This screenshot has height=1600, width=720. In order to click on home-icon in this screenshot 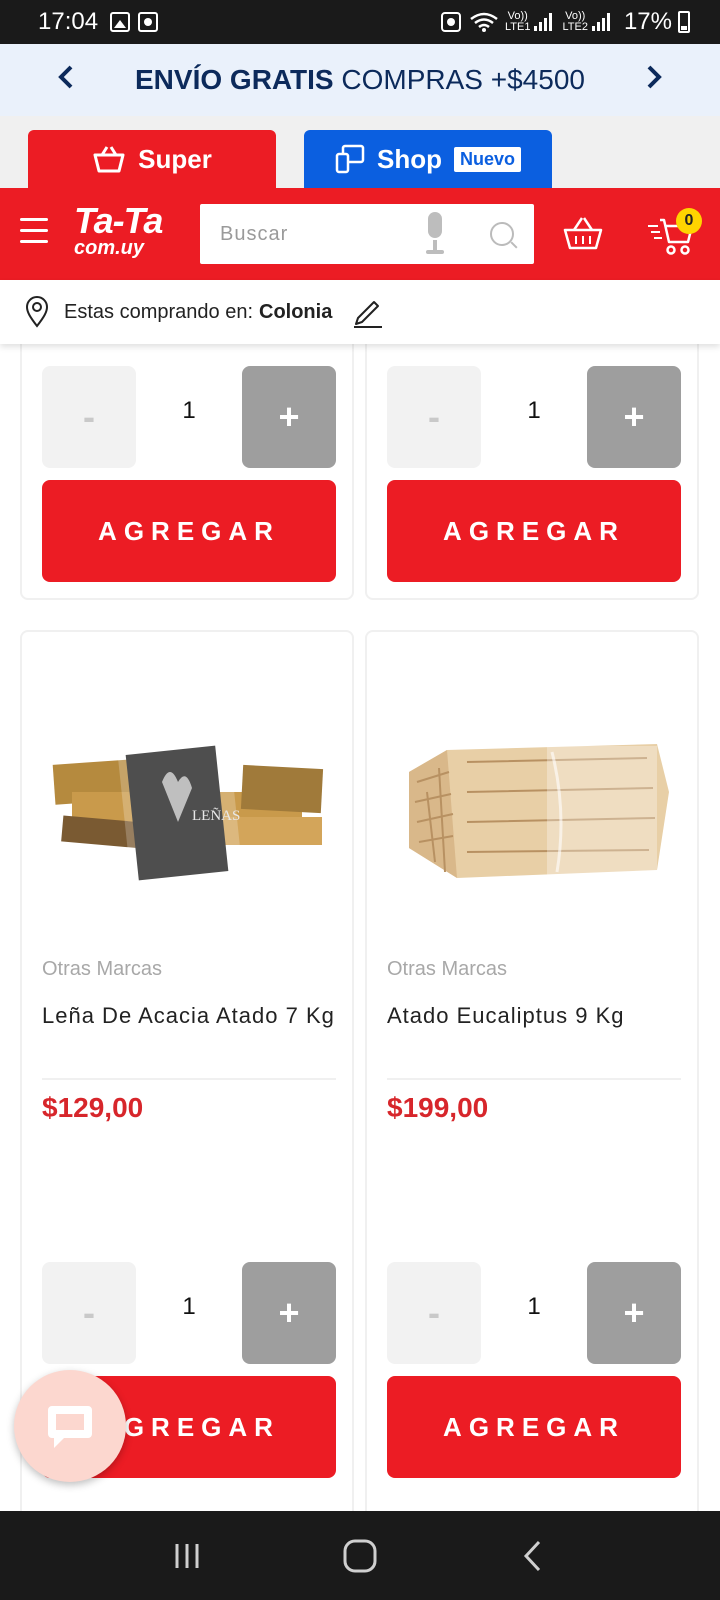, I will do `click(360, 1556)`.